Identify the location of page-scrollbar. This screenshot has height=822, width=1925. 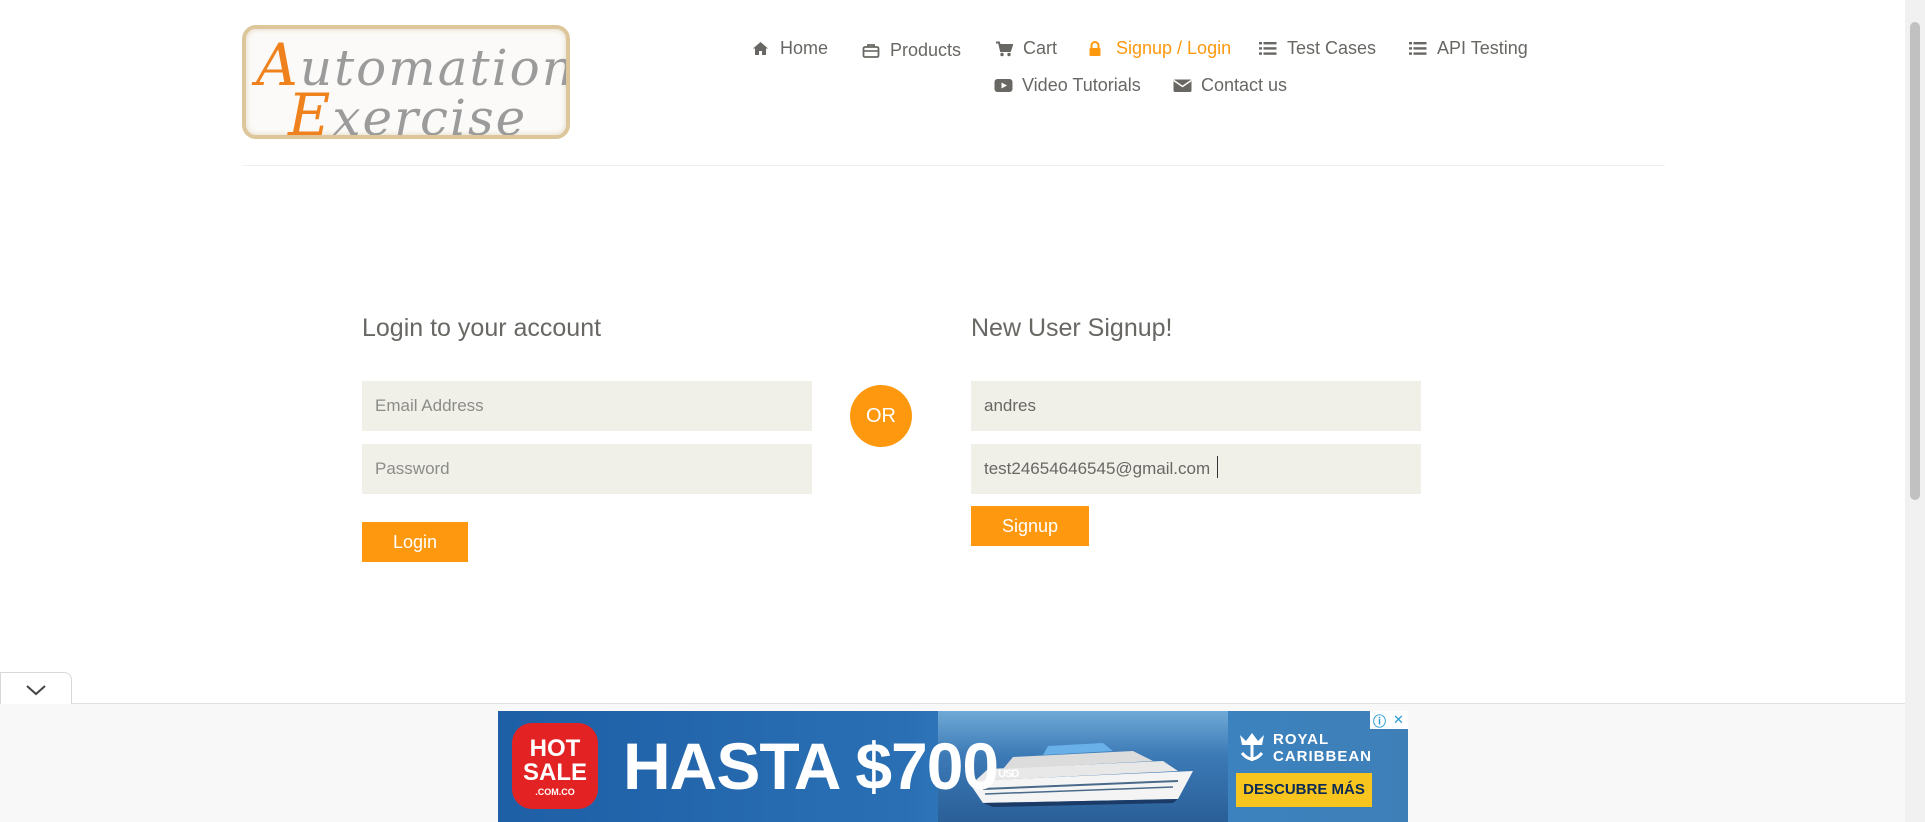
(1915, 411).